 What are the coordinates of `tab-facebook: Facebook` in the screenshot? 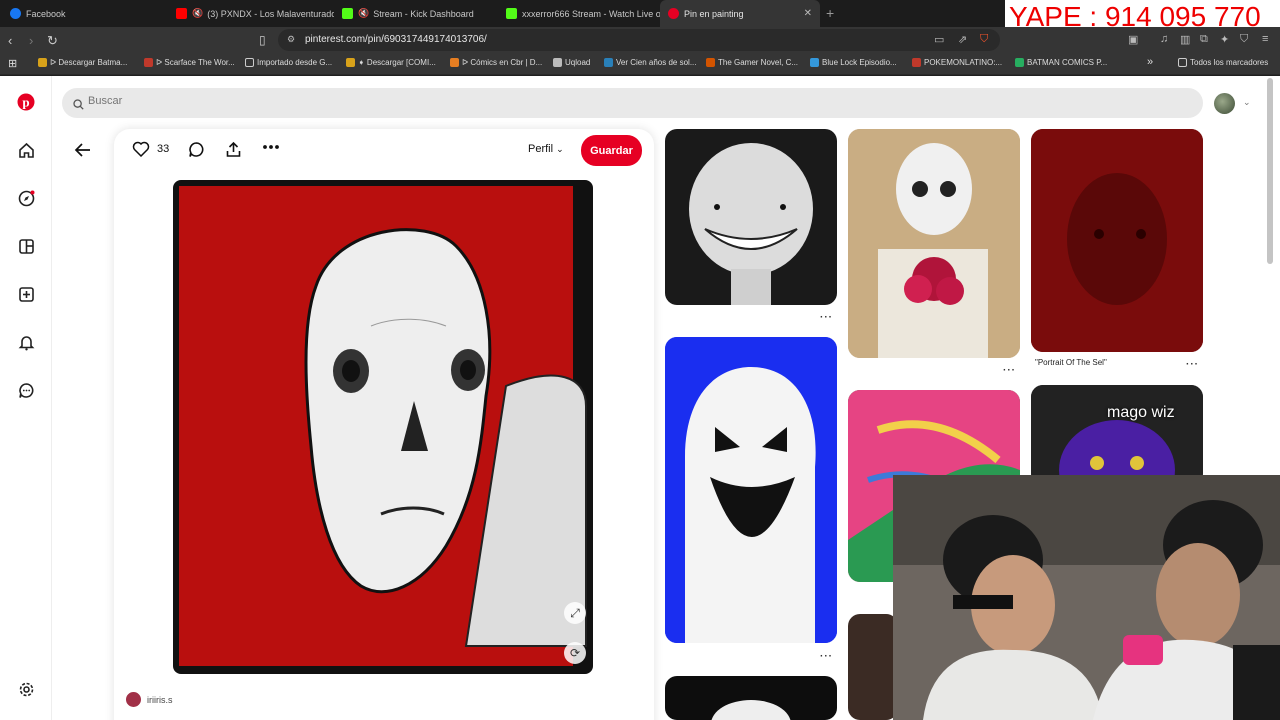 It's located at (86, 13).